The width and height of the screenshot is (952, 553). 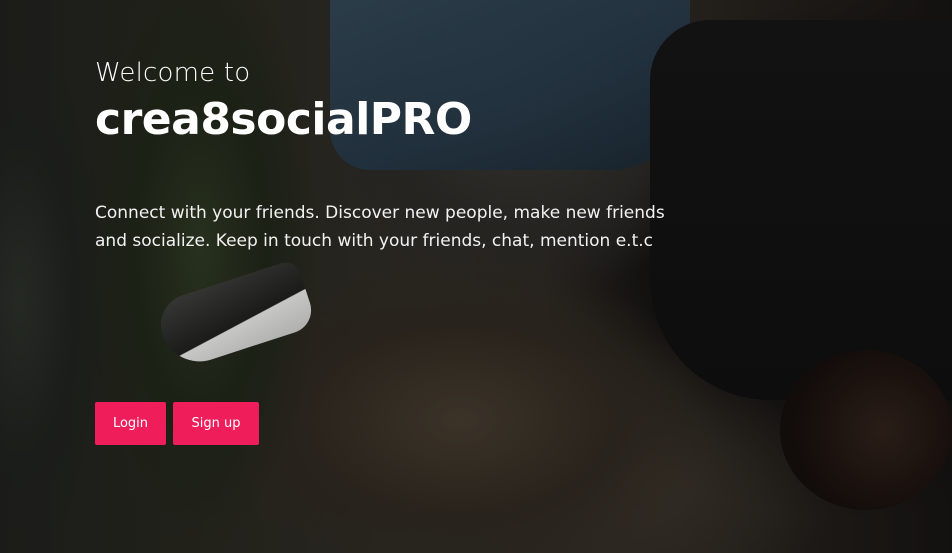 I want to click on login-button: Login, so click(x=130, y=423).